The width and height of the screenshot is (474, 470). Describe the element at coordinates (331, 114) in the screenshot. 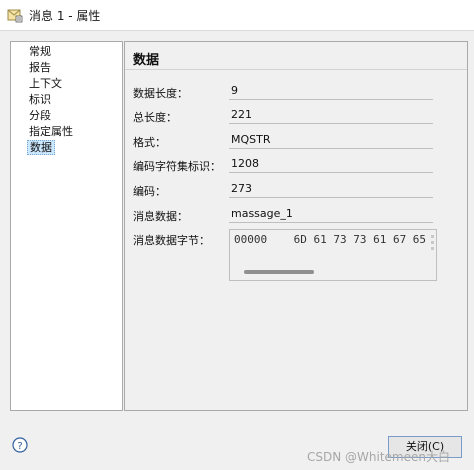

I see `total-length-field: 221` at that location.